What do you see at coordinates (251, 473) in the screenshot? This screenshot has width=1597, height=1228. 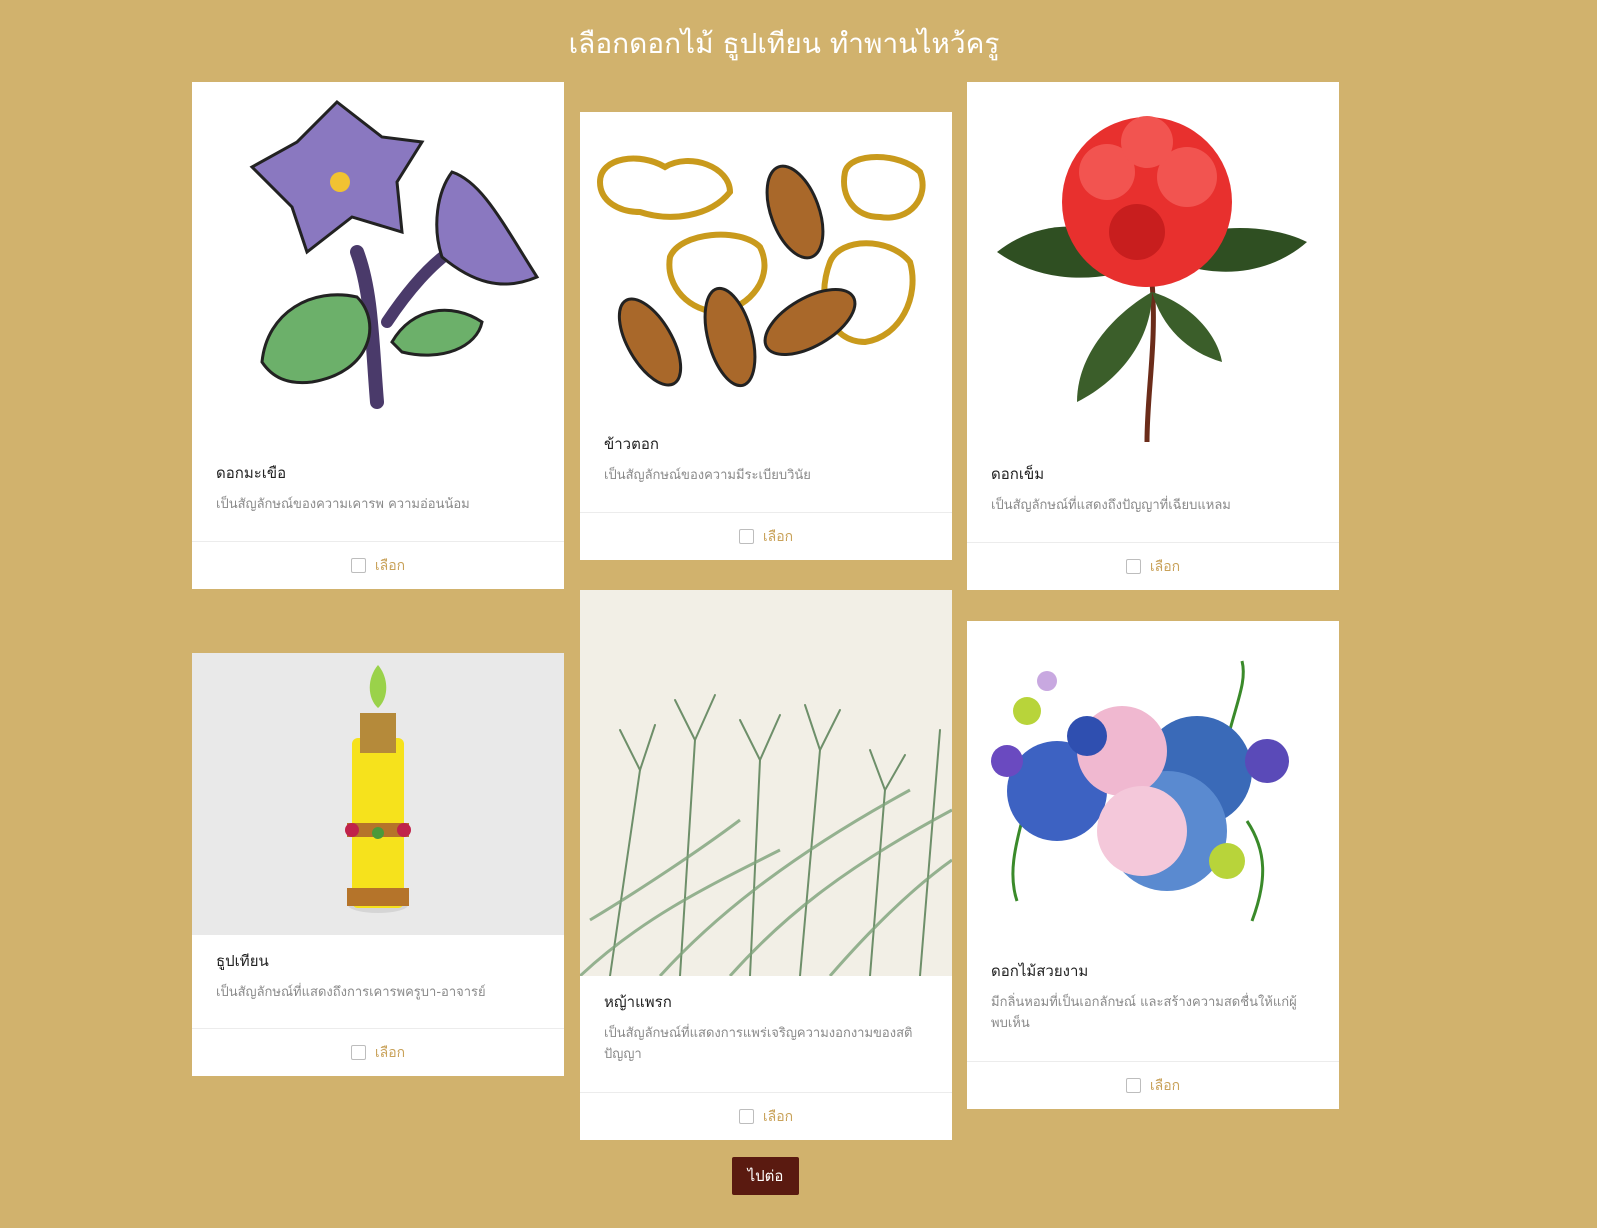 I see `card-name: ดอกมะเขือ` at bounding box center [251, 473].